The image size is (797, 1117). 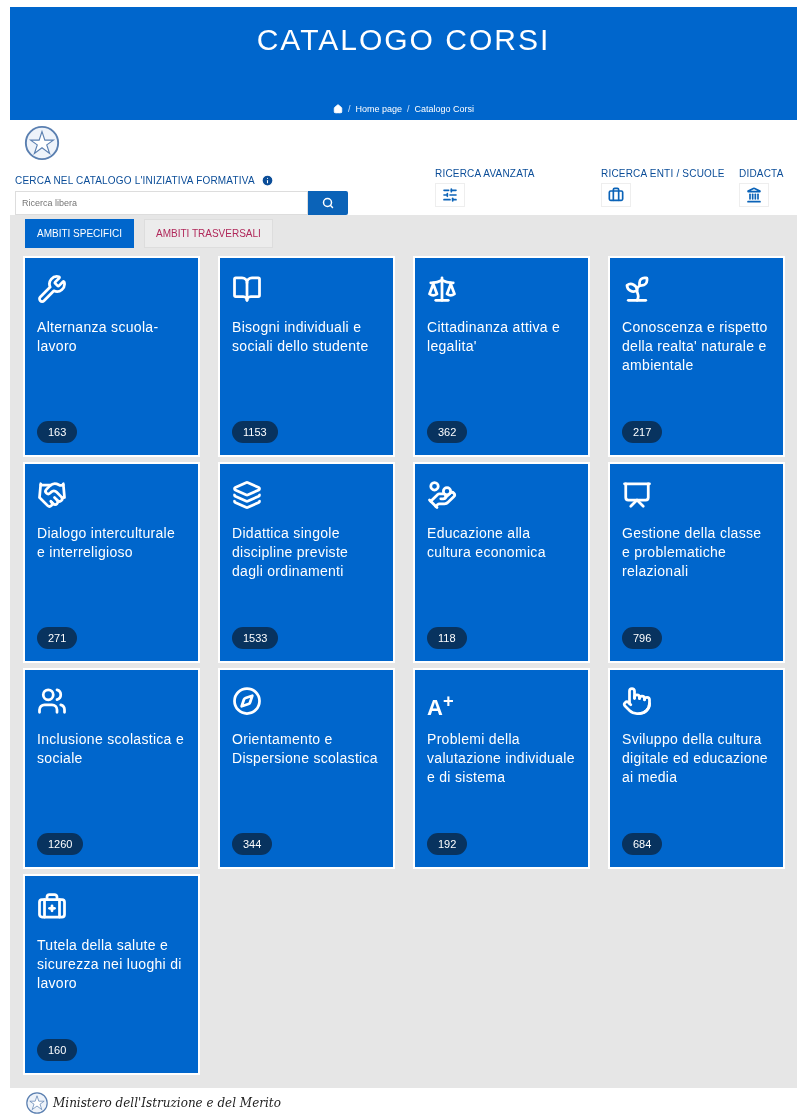 What do you see at coordinates (135, 180) in the screenshot?
I see `search-label: CERCA NEL CATALOGO L'INIZIATIVA FORMATIVA` at bounding box center [135, 180].